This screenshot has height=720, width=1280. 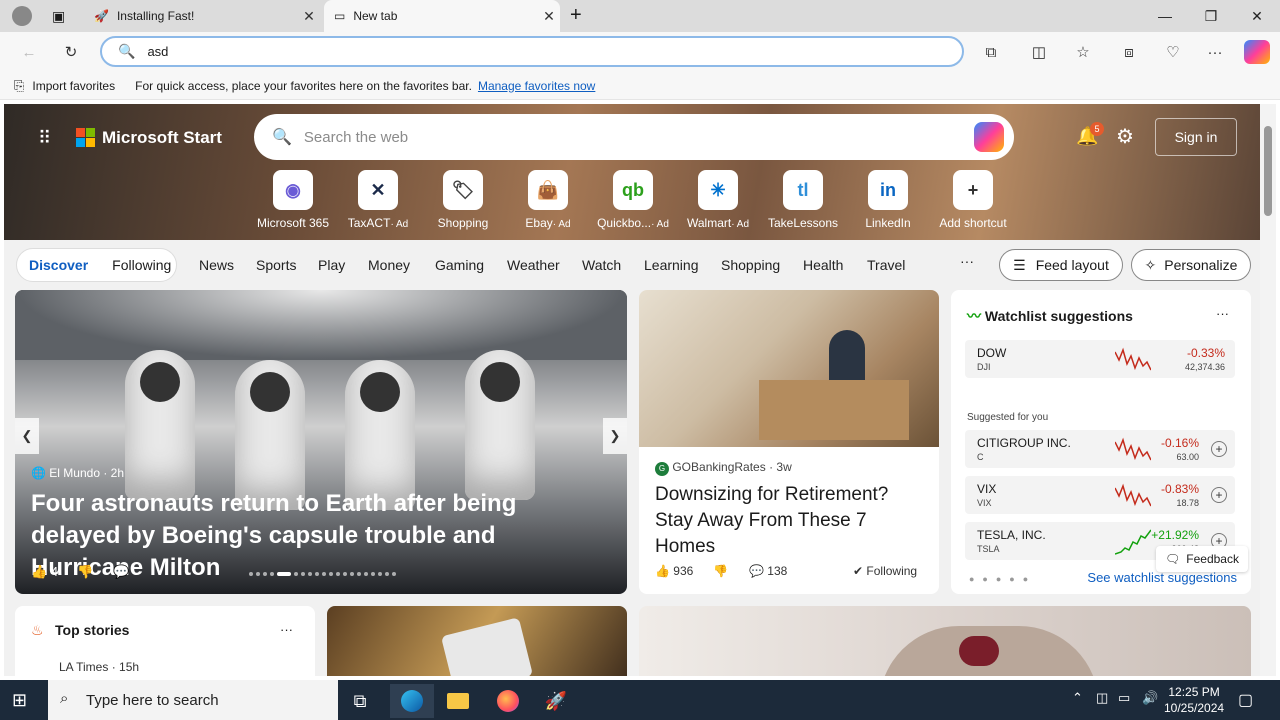 I want to click on firefox-icon, so click(x=508, y=701).